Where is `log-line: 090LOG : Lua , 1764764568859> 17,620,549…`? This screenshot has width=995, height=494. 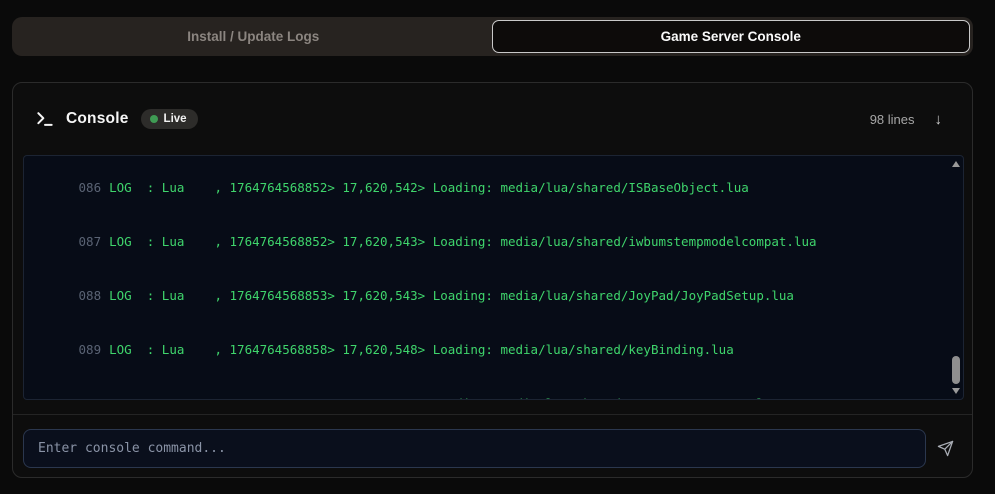
log-line: 090LOG : Lua , 1764764568859> 17,620,549… is located at coordinates (505, 388).